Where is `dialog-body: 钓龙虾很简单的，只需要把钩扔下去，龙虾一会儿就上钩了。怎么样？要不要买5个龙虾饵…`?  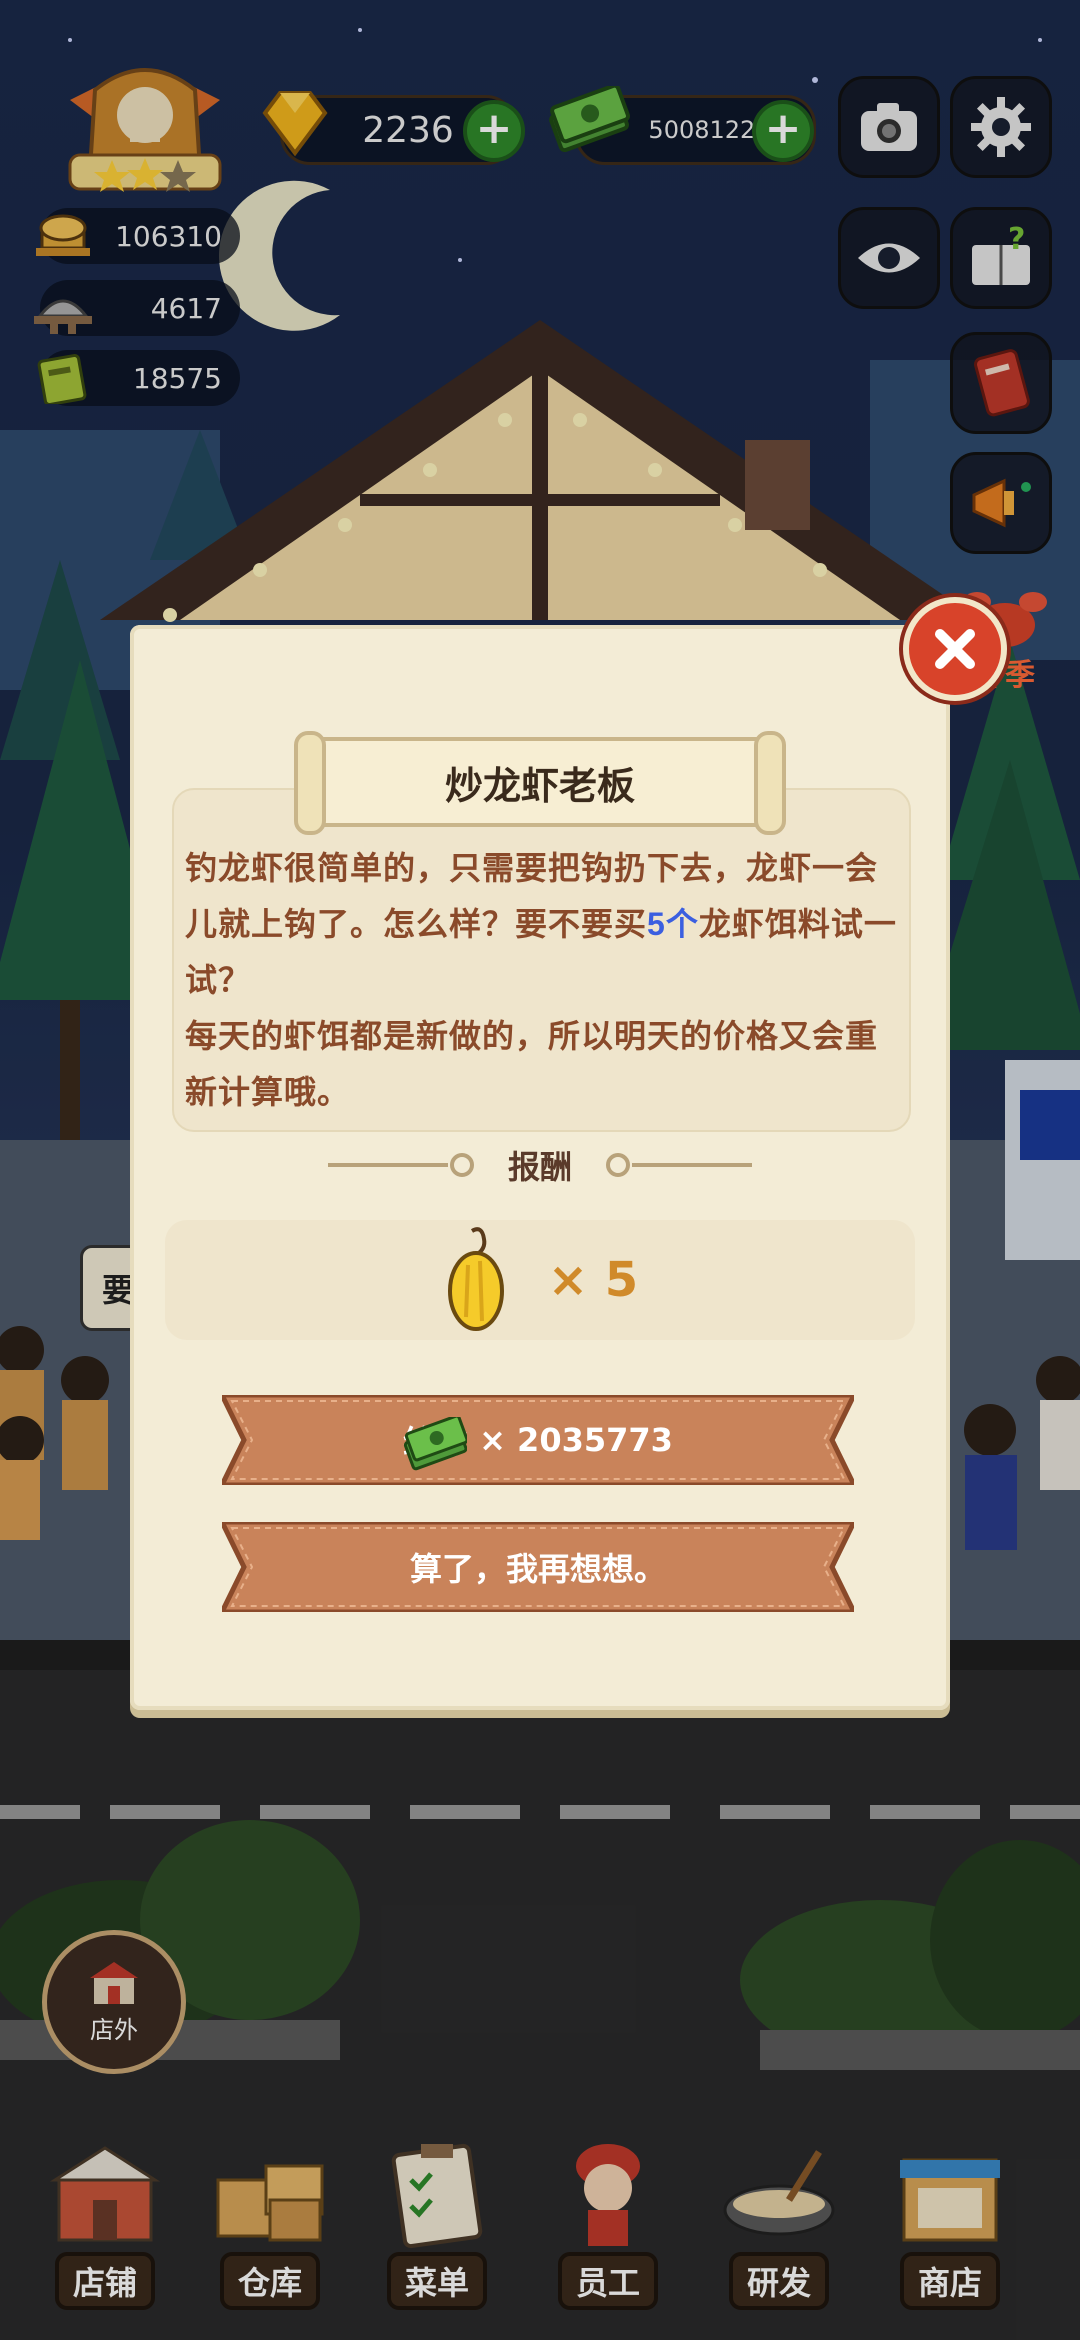
dialog-body: 钓龙虾很简单的，只需要把钩扔下去，龙虾一会儿就上钩了。怎么样？要不要买5个龙虾饵… is located at coordinates (542, 980).